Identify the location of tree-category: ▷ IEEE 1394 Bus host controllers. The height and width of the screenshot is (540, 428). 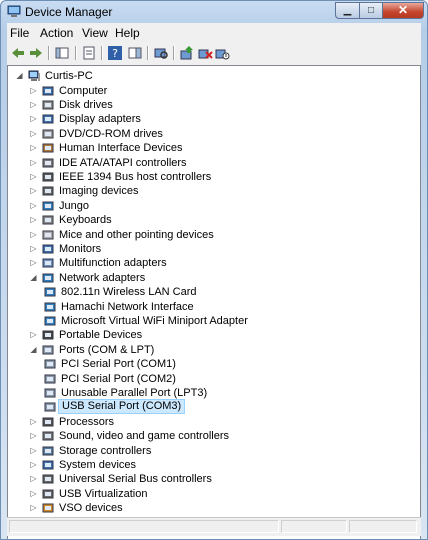
(179, 177).